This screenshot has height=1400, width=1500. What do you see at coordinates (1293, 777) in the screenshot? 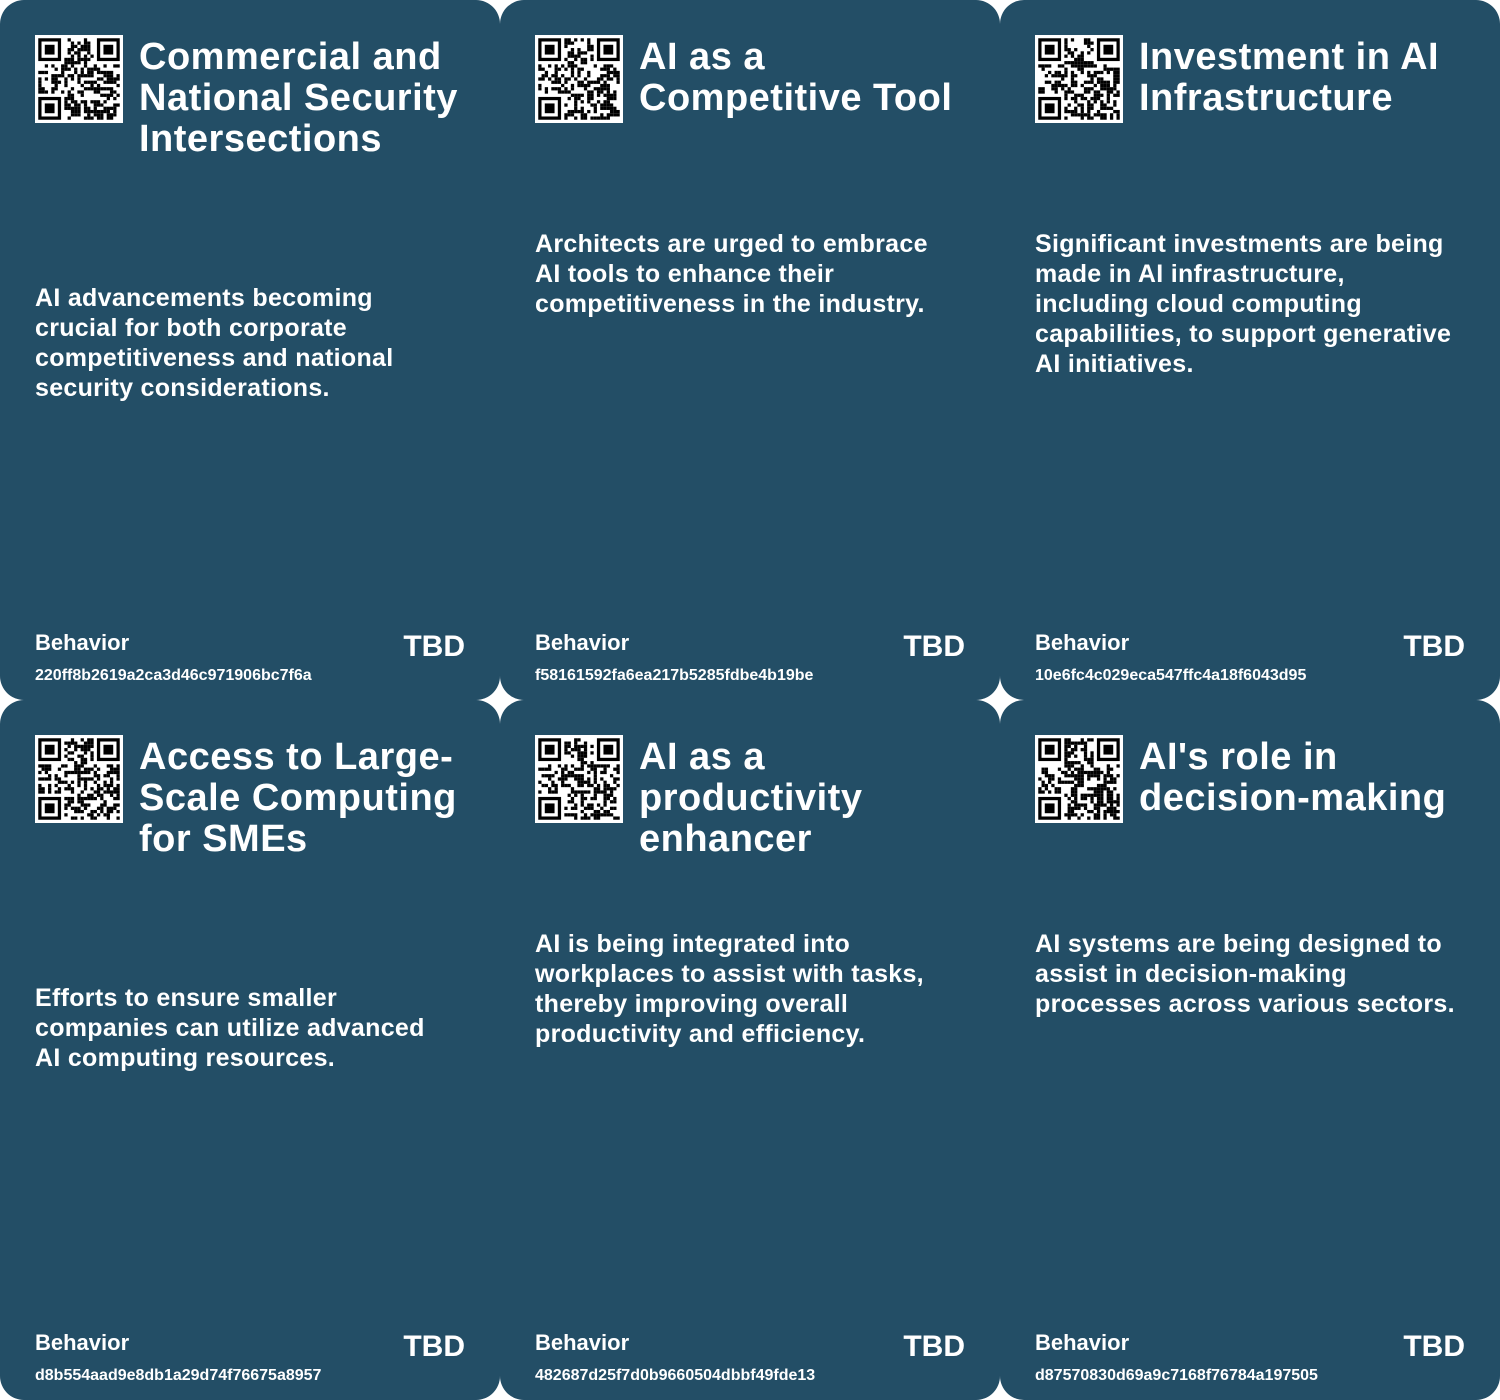
I see `card-title: AI's role in decision-making` at bounding box center [1293, 777].